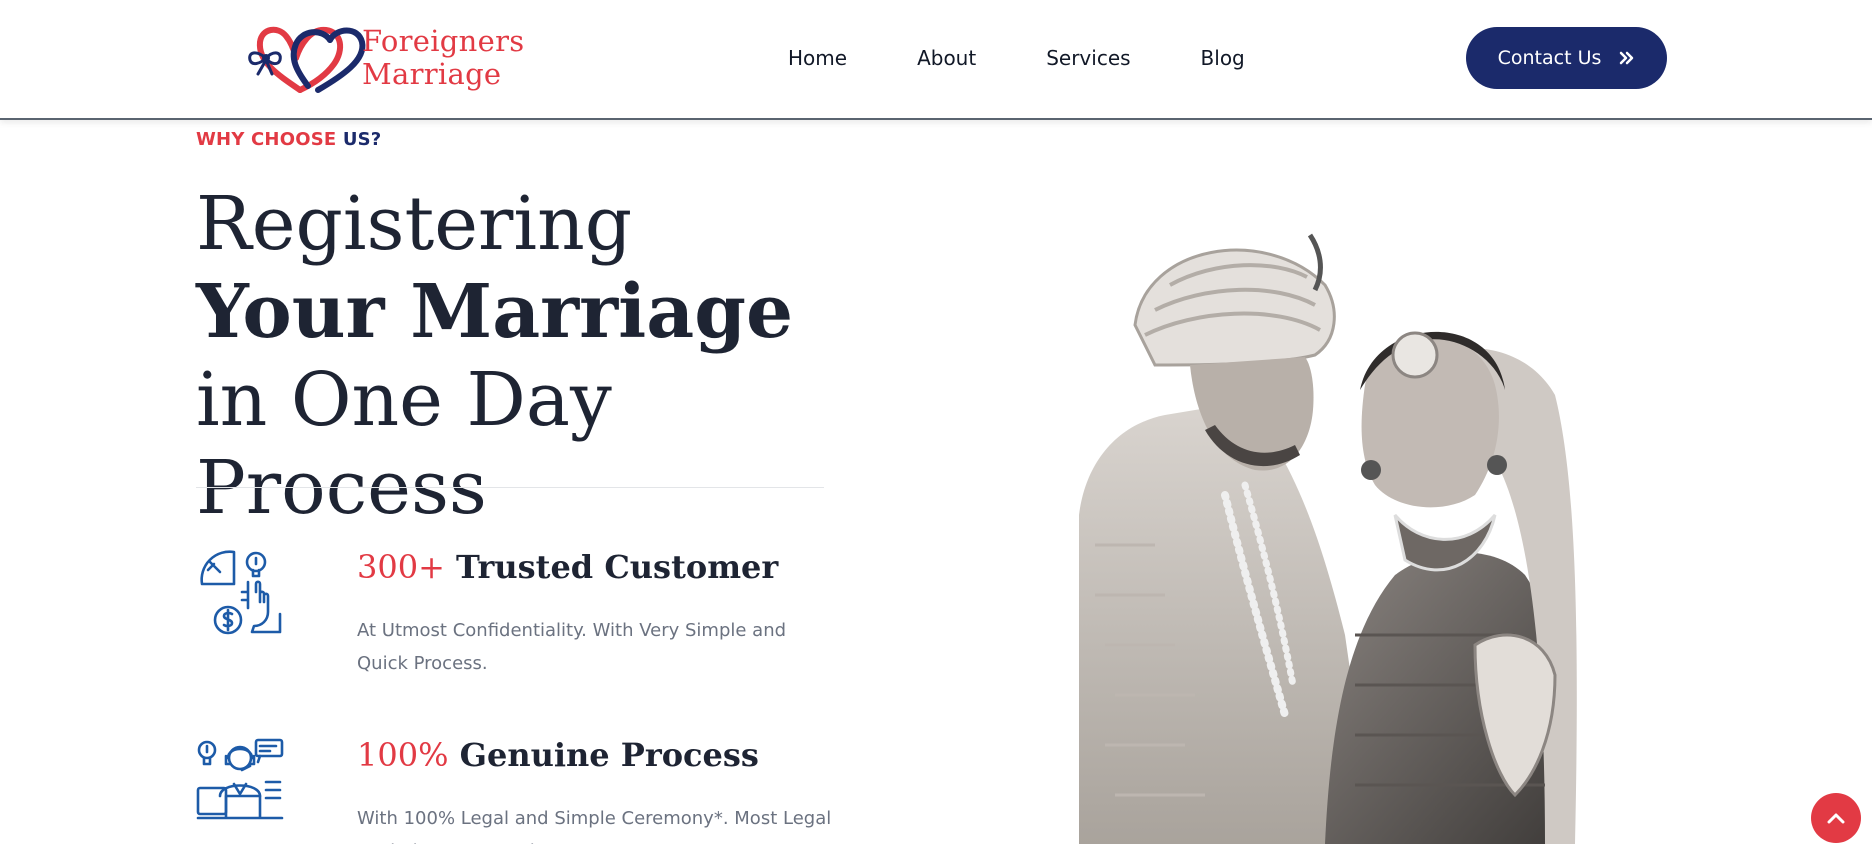 This screenshot has width=1872, height=844. I want to click on brand-logo: Foreigners Marriage, so click(388, 57).